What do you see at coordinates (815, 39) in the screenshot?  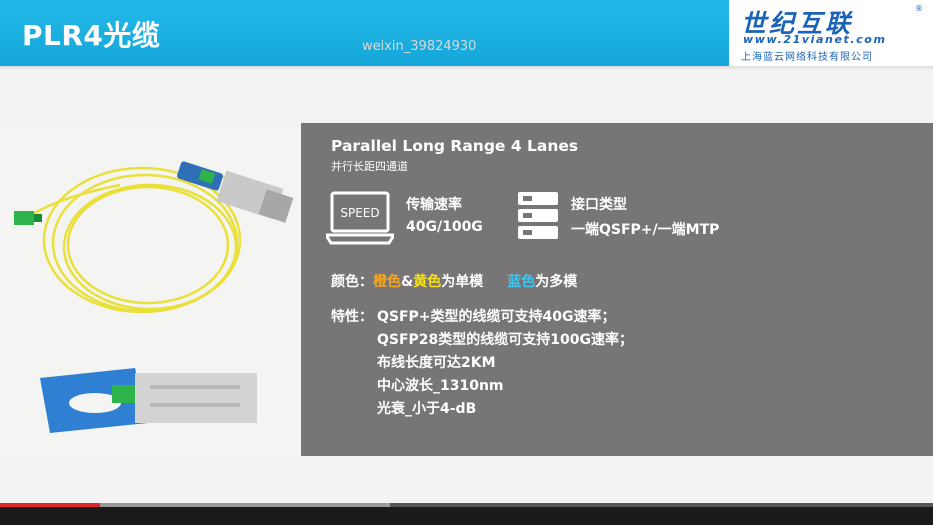 I see `logo-url: www.21vianet.com` at bounding box center [815, 39].